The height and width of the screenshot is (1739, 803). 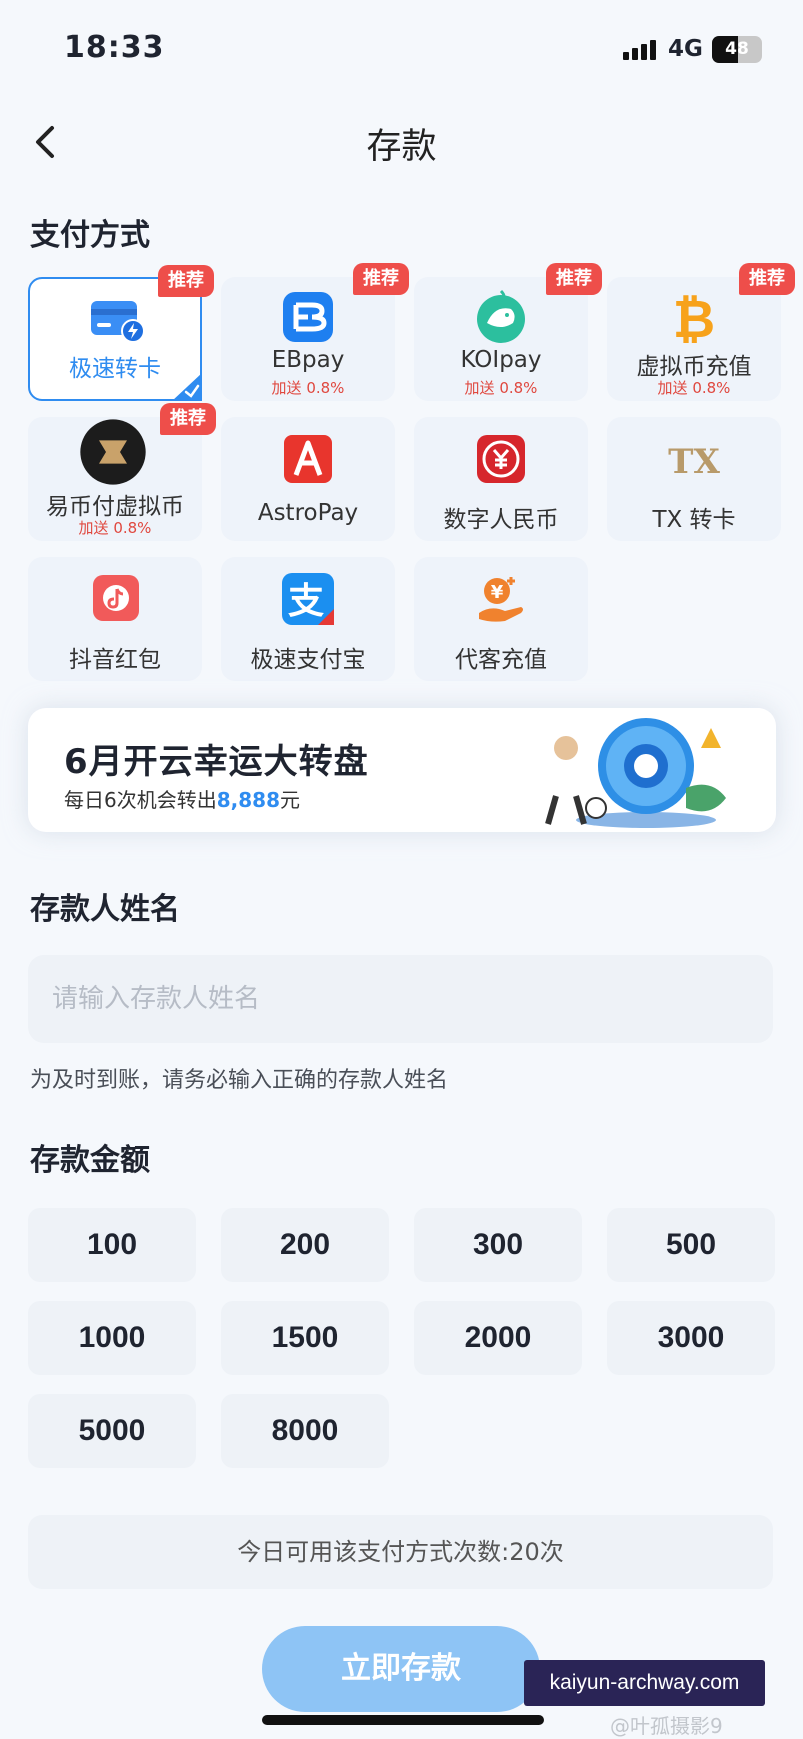 What do you see at coordinates (308, 660) in the screenshot?
I see `payment-method-label: 极速支付宝` at bounding box center [308, 660].